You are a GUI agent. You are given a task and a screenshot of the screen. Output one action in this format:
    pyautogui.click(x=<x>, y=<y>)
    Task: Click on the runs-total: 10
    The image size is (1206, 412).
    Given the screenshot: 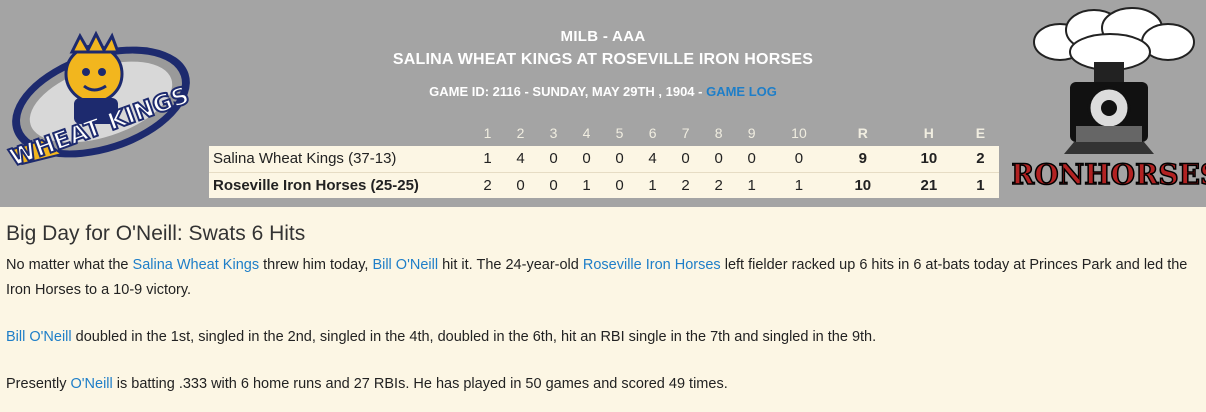 What is the action you would take?
    pyautogui.click(x=862, y=184)
    